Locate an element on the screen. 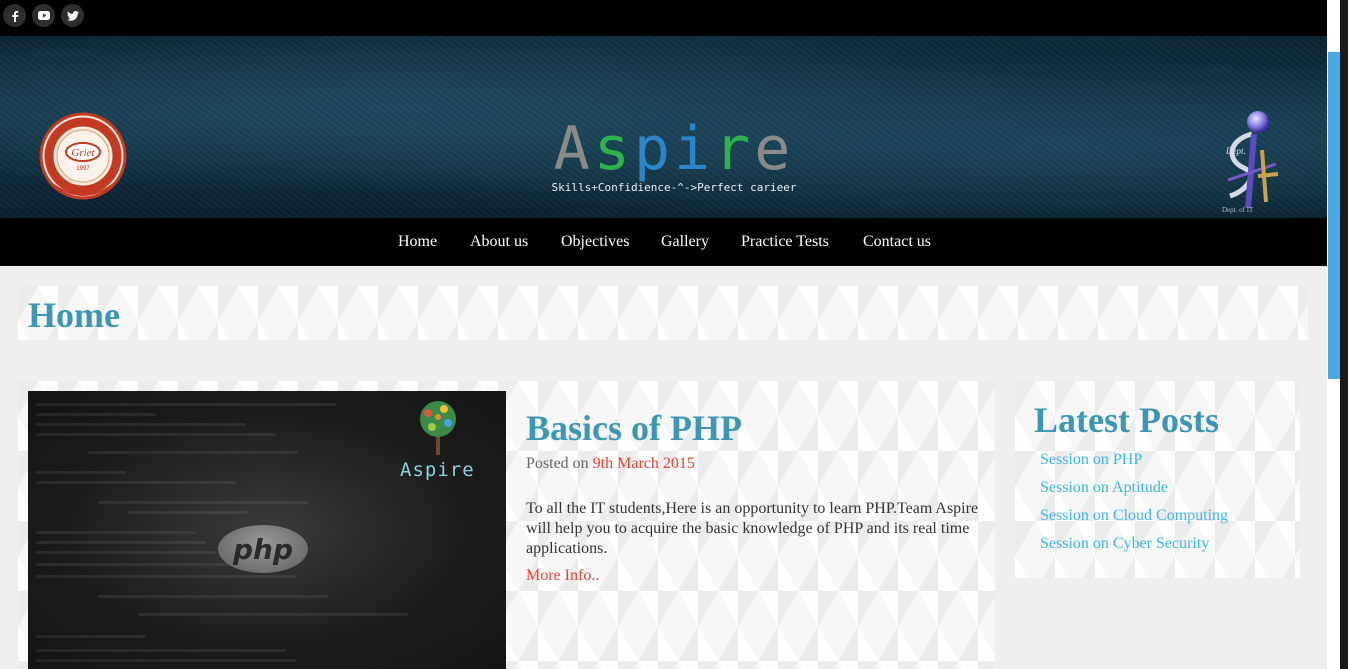 This screenshot has width=1348, height=669. latest-post-link: Session on Cyber Security is located at coordinates (1124, 544).